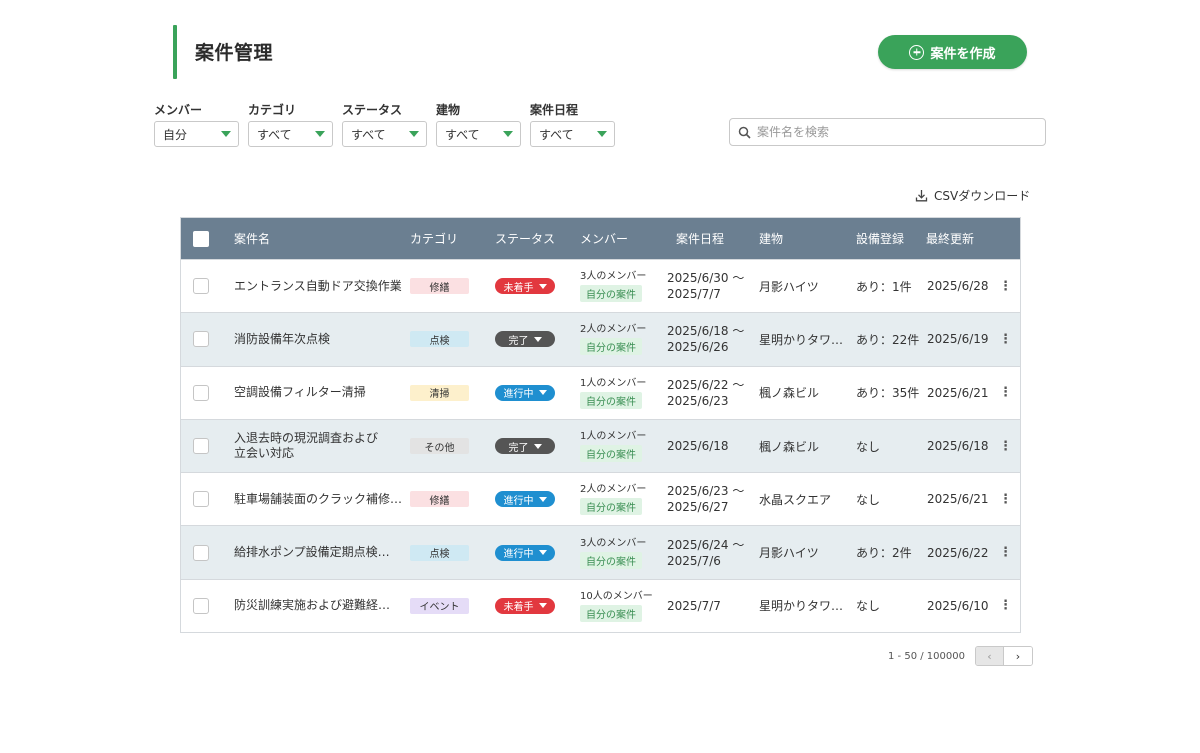  I want to click on column-header-members: メンバー, so click(604, 238).